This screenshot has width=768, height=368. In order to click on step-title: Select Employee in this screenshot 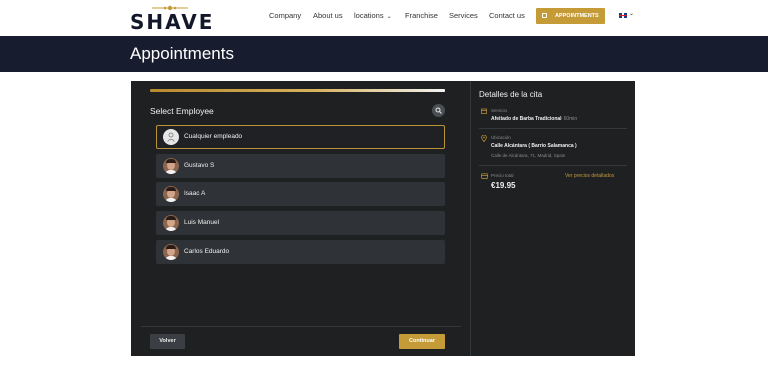, I will do `click(182, 111)`.